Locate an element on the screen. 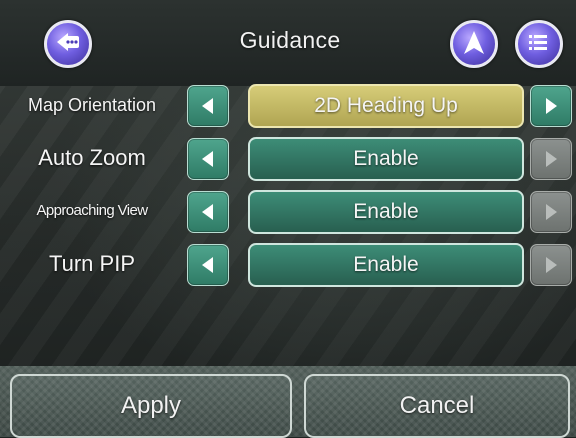  menu-list-icon is located at coordinates (538, 42).